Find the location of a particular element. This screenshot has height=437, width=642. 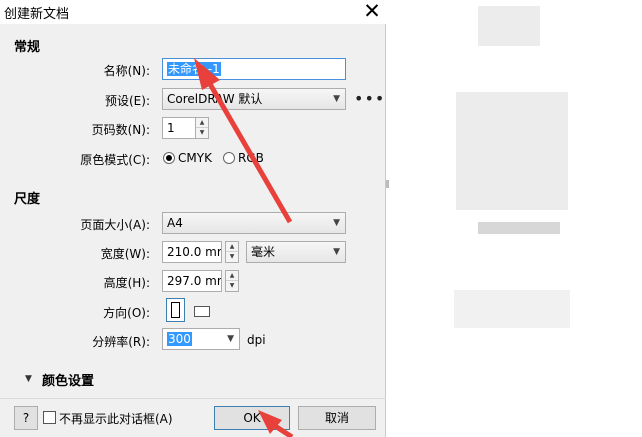

name-input-value: 未命名 -1 is located at coordinates (194, 69).